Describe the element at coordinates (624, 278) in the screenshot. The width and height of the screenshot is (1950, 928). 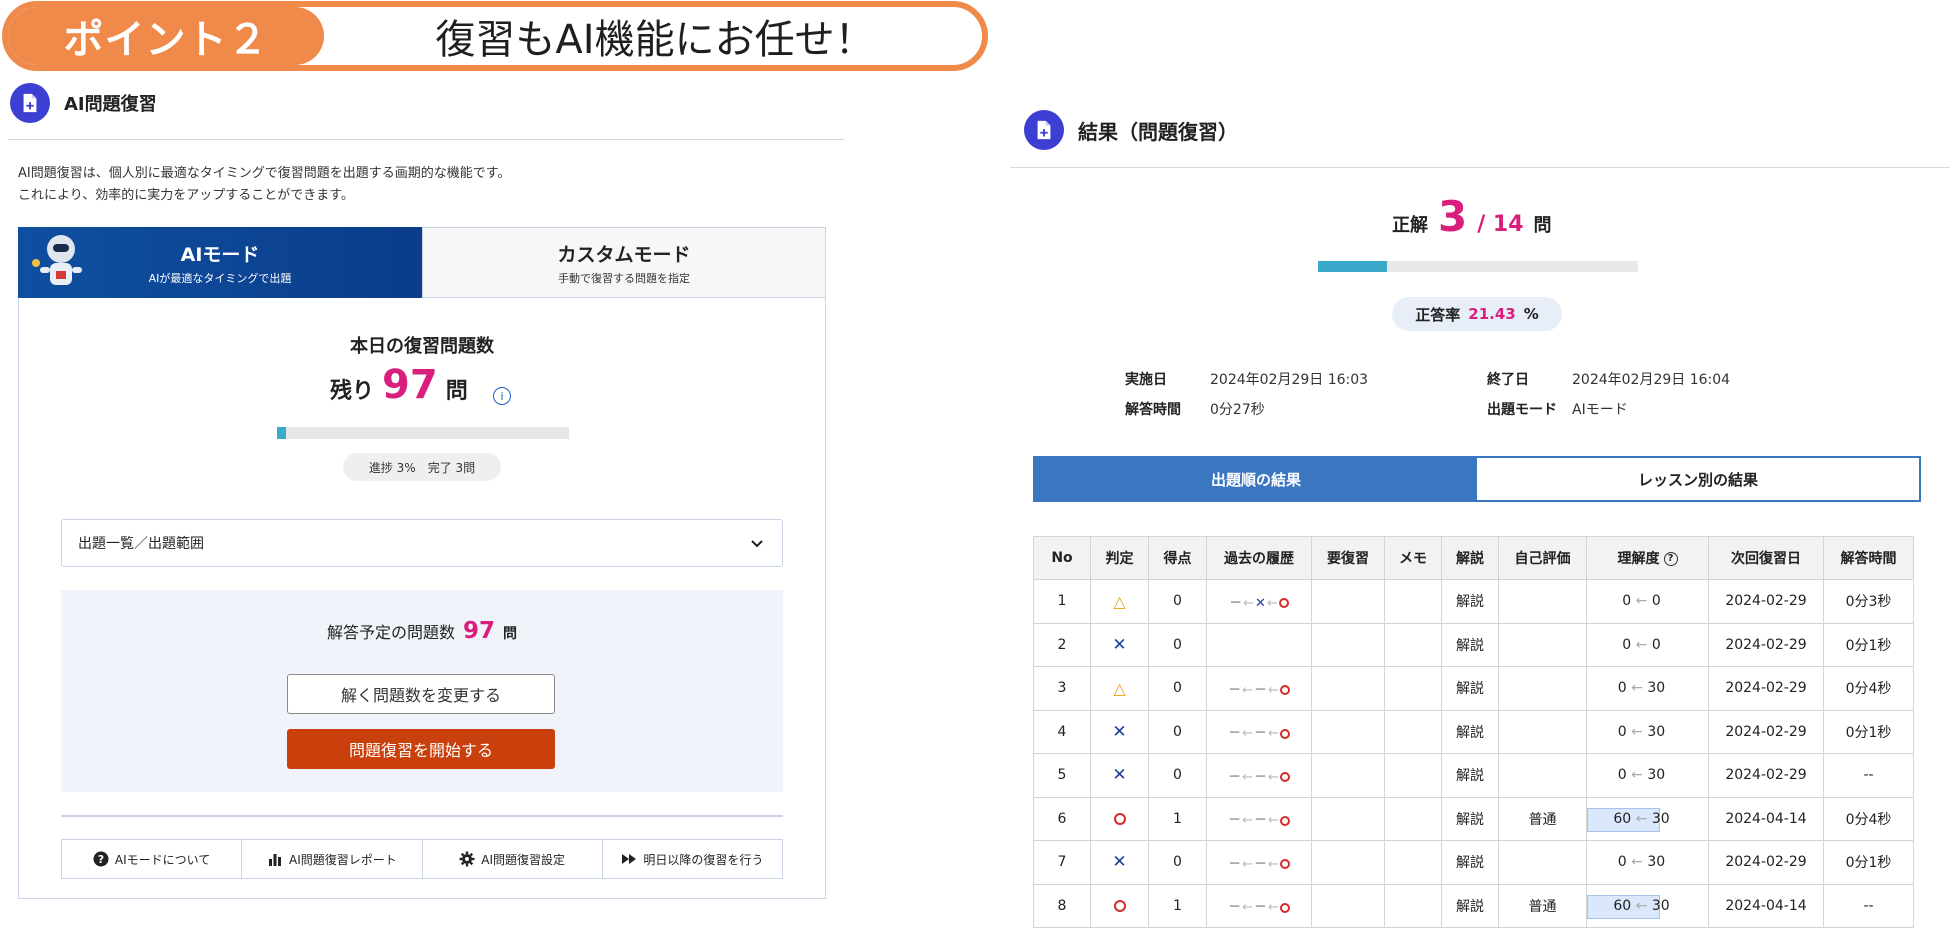
I see `tab-custom-sub: 手動で復習する問題を指定` at that location.